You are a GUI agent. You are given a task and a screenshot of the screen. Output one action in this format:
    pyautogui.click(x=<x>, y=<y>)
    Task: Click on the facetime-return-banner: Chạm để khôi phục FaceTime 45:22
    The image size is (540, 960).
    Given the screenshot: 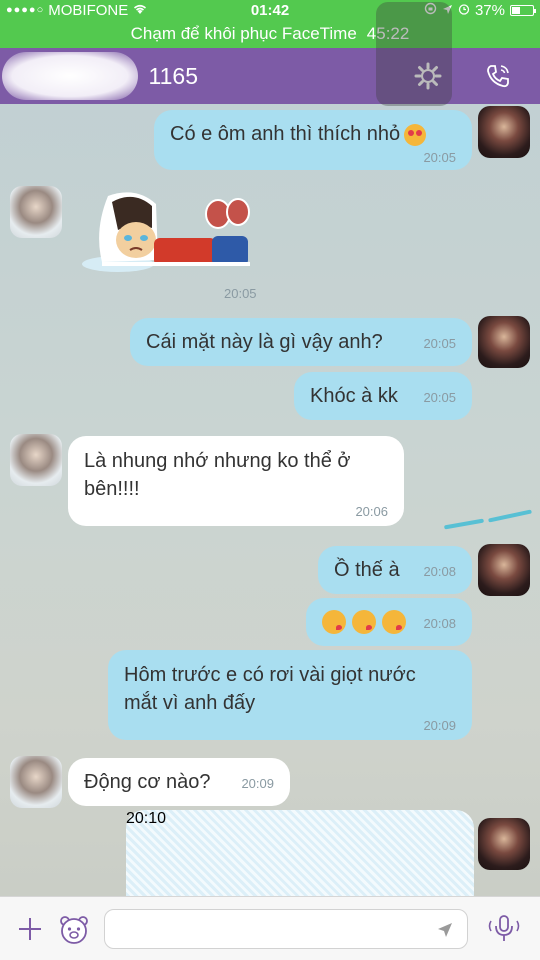 What is the action you would take?
    pyautogui.click(x=270, y=34)
    